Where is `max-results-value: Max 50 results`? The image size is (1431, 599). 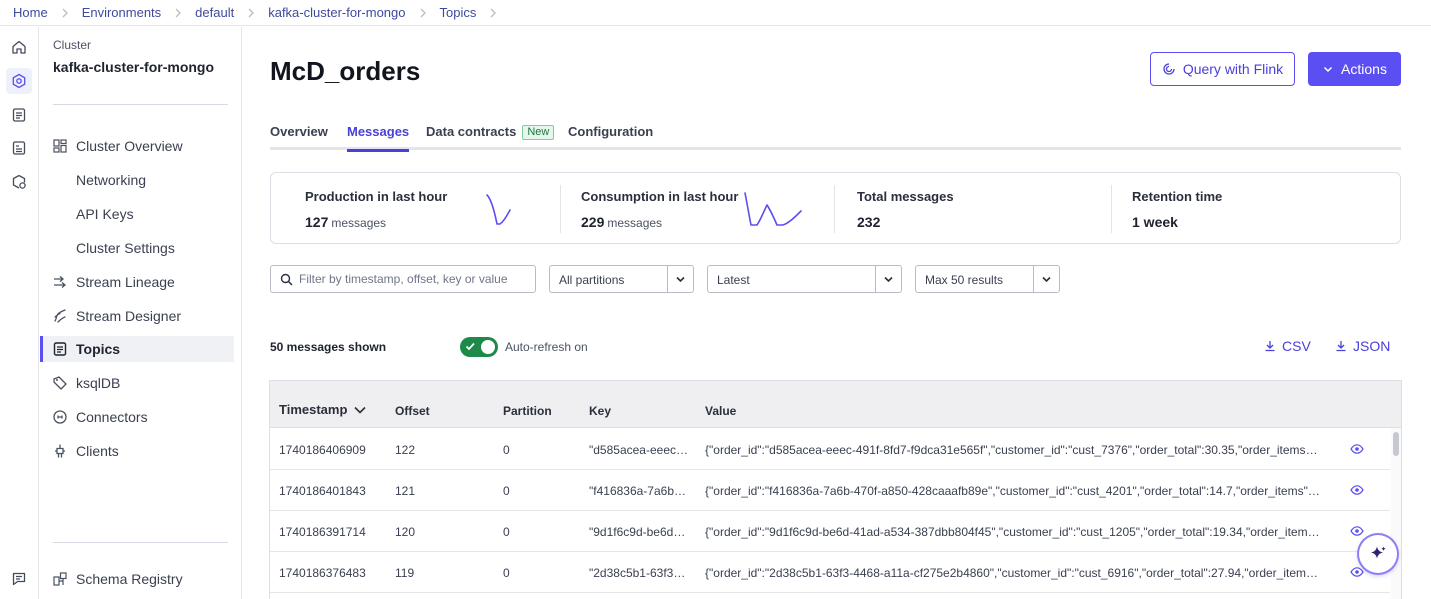 max-results-value: Max 50 results is located at coordinates (964, 280).